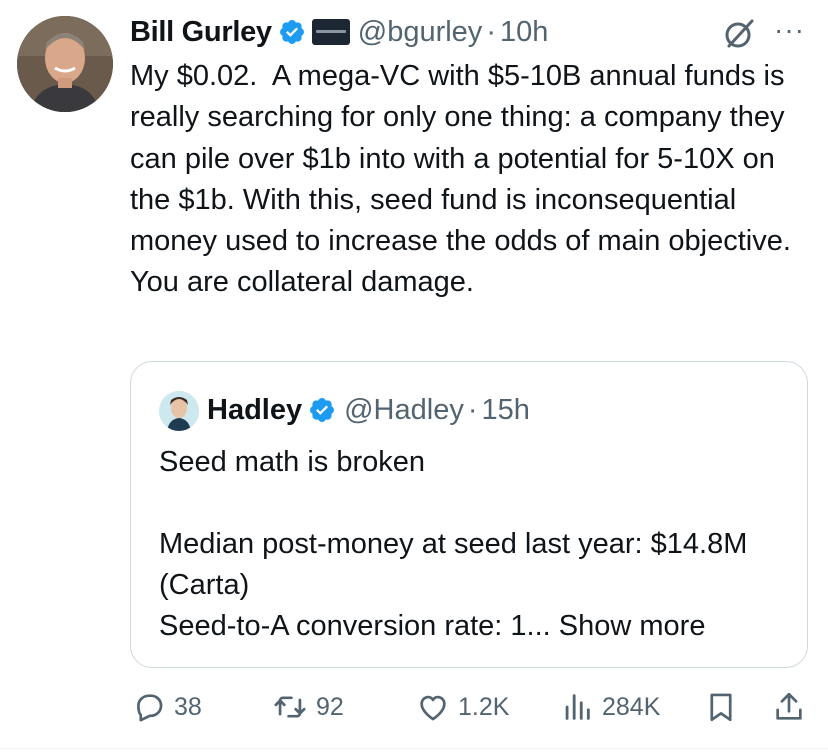  What do you see at coordinates (254, 410) in the screenshot?
I see `quoted-author-name: Hadley` at bounding box center [254, 410].